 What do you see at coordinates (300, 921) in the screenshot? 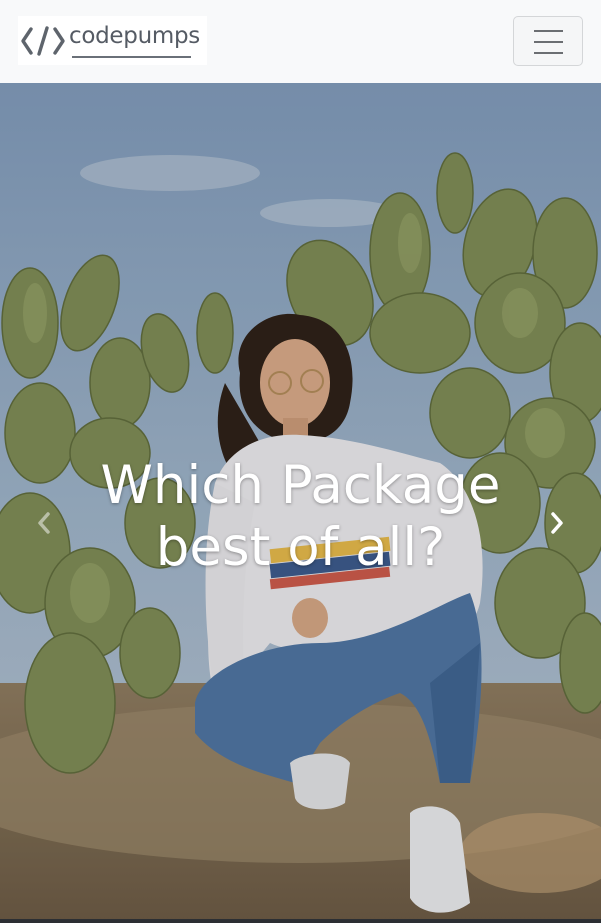
I see `bottom-edge-bar` at bounding box center [300, 921].